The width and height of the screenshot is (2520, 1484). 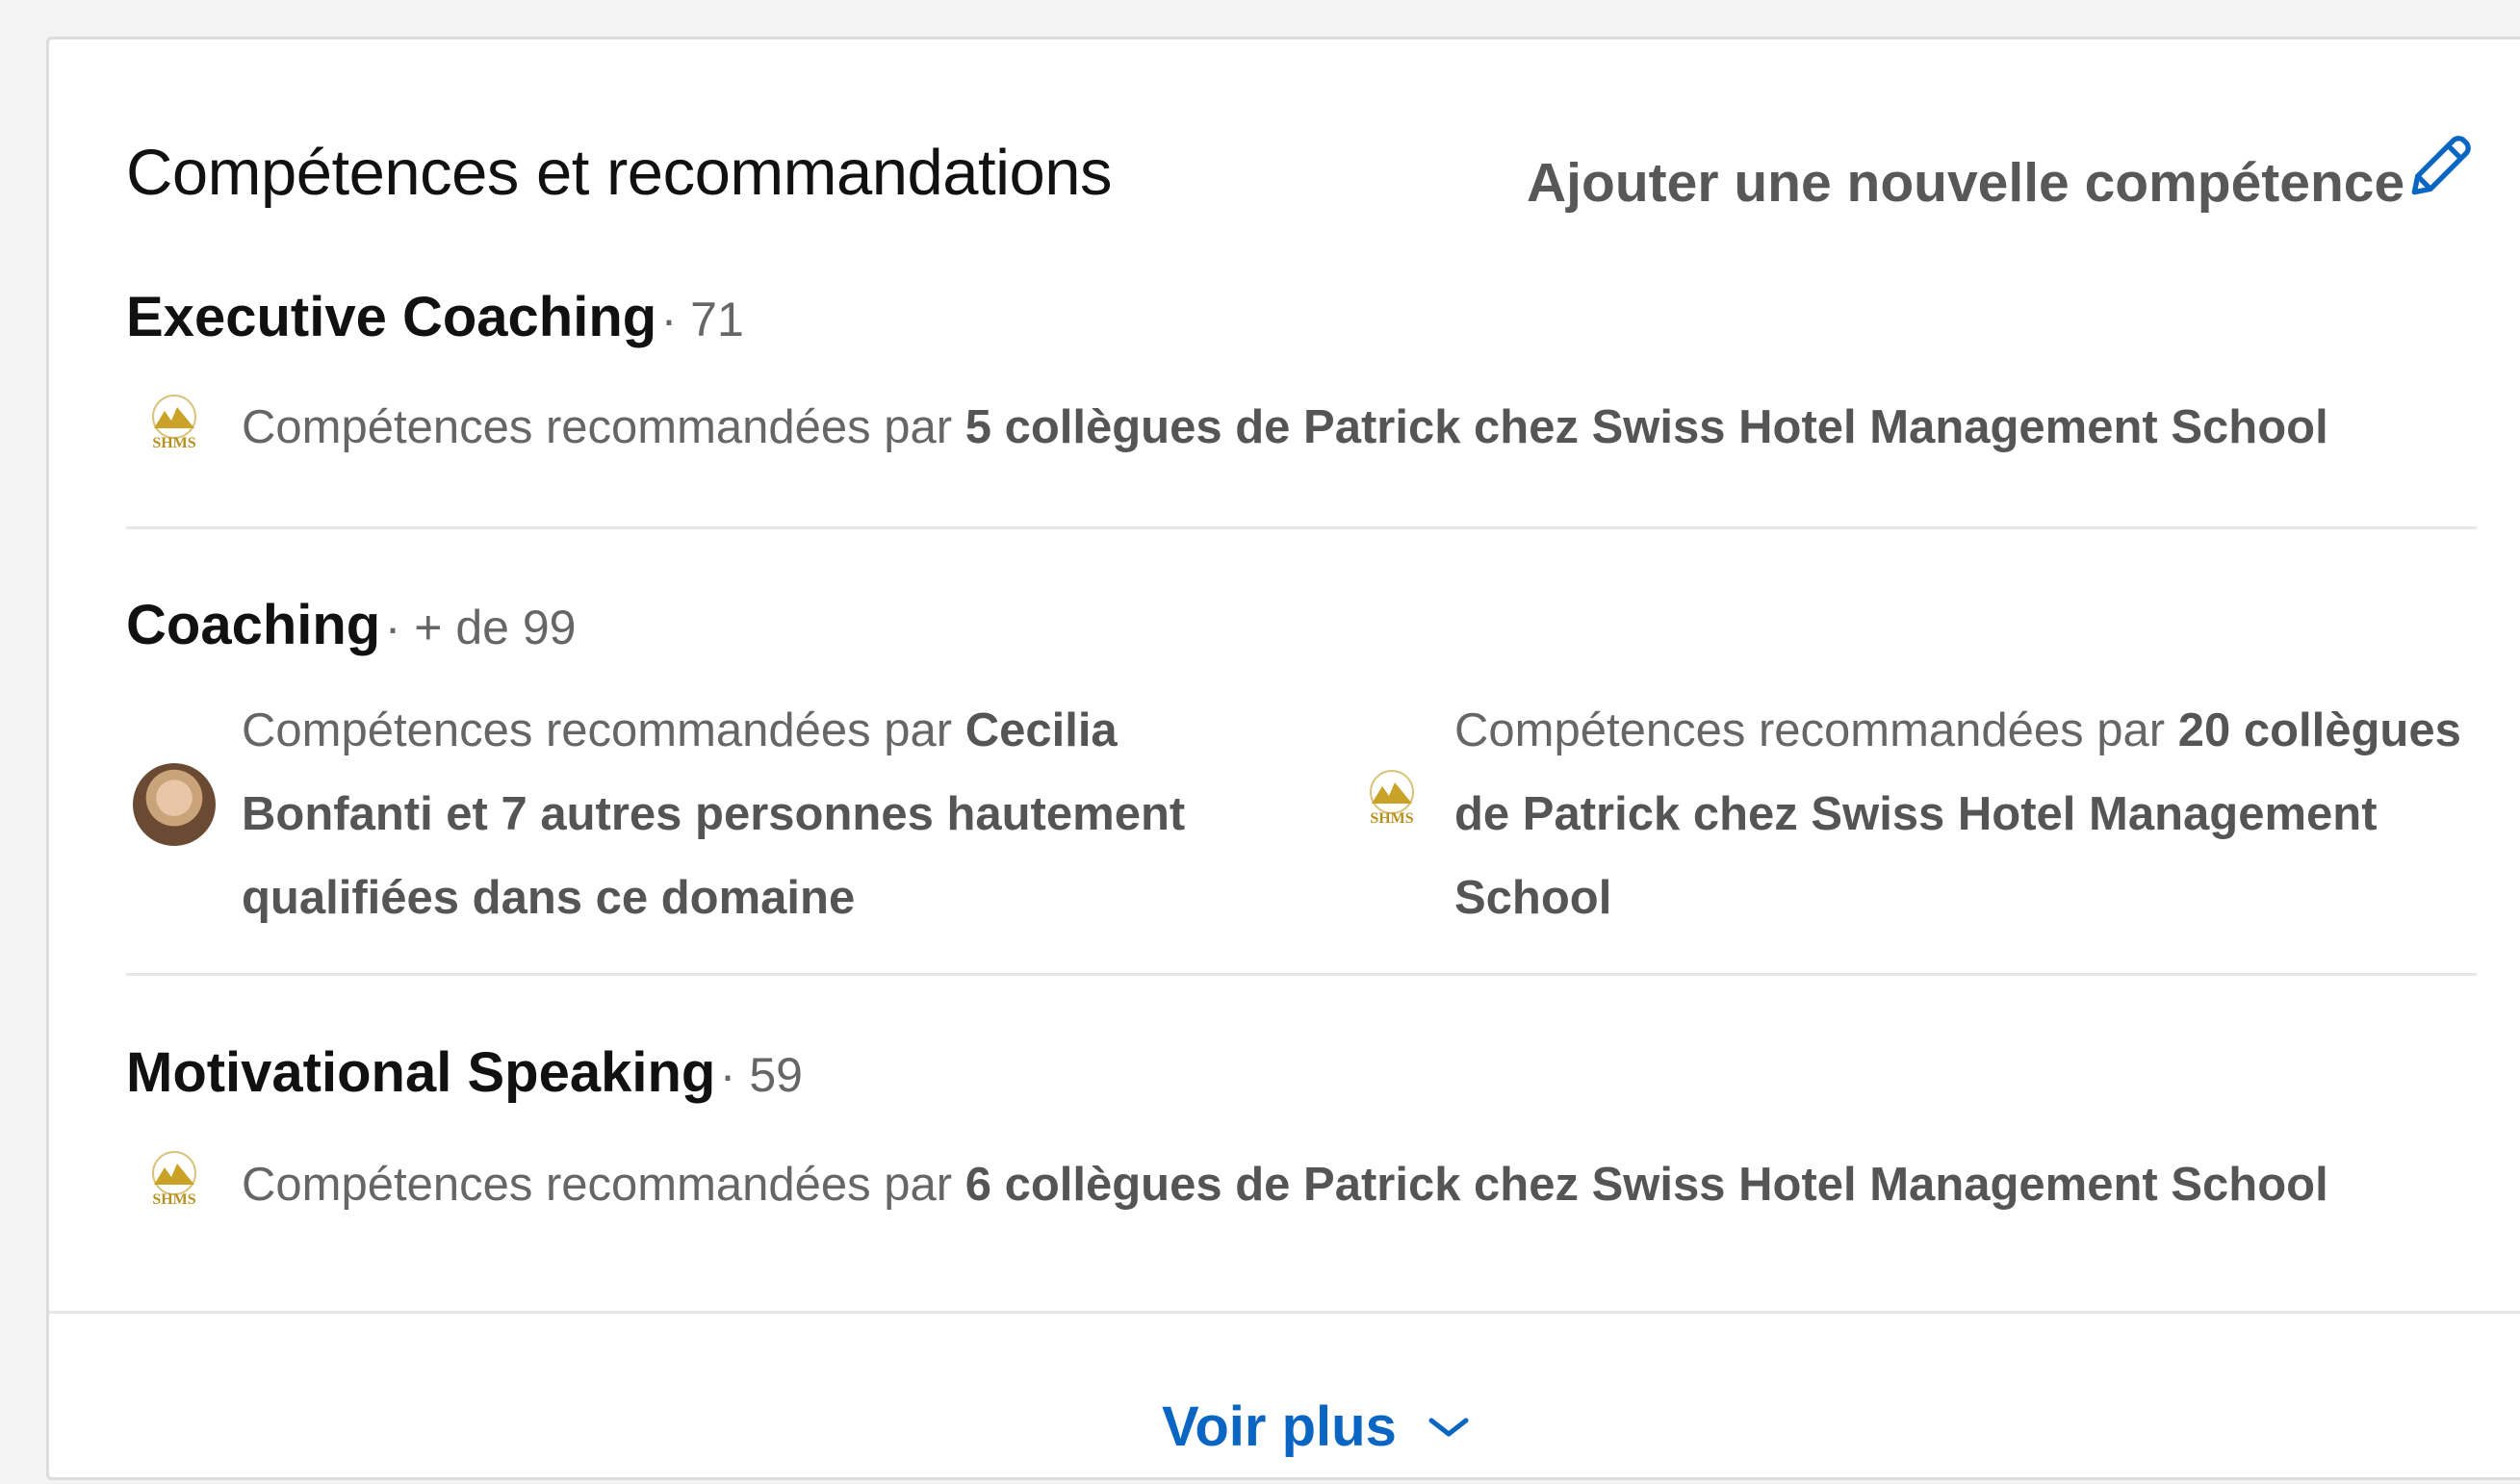 What do you see at coordinates (702, 319) in the screenshot?
I see `endorsement-count: · 71` at bounding box center [702, 319].